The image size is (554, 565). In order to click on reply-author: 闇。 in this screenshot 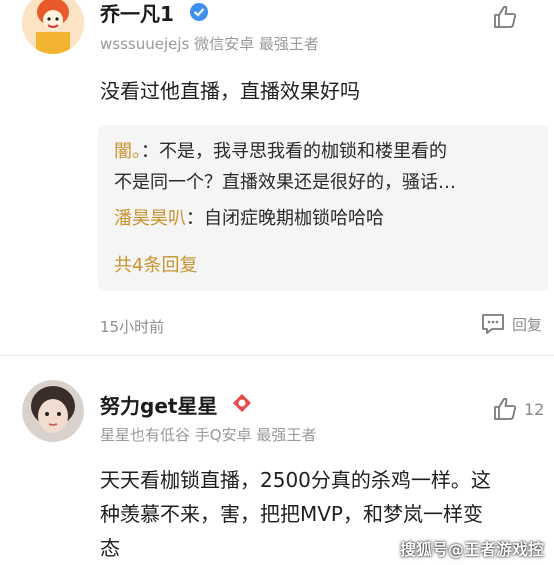, I will do `click(127, 151)`.